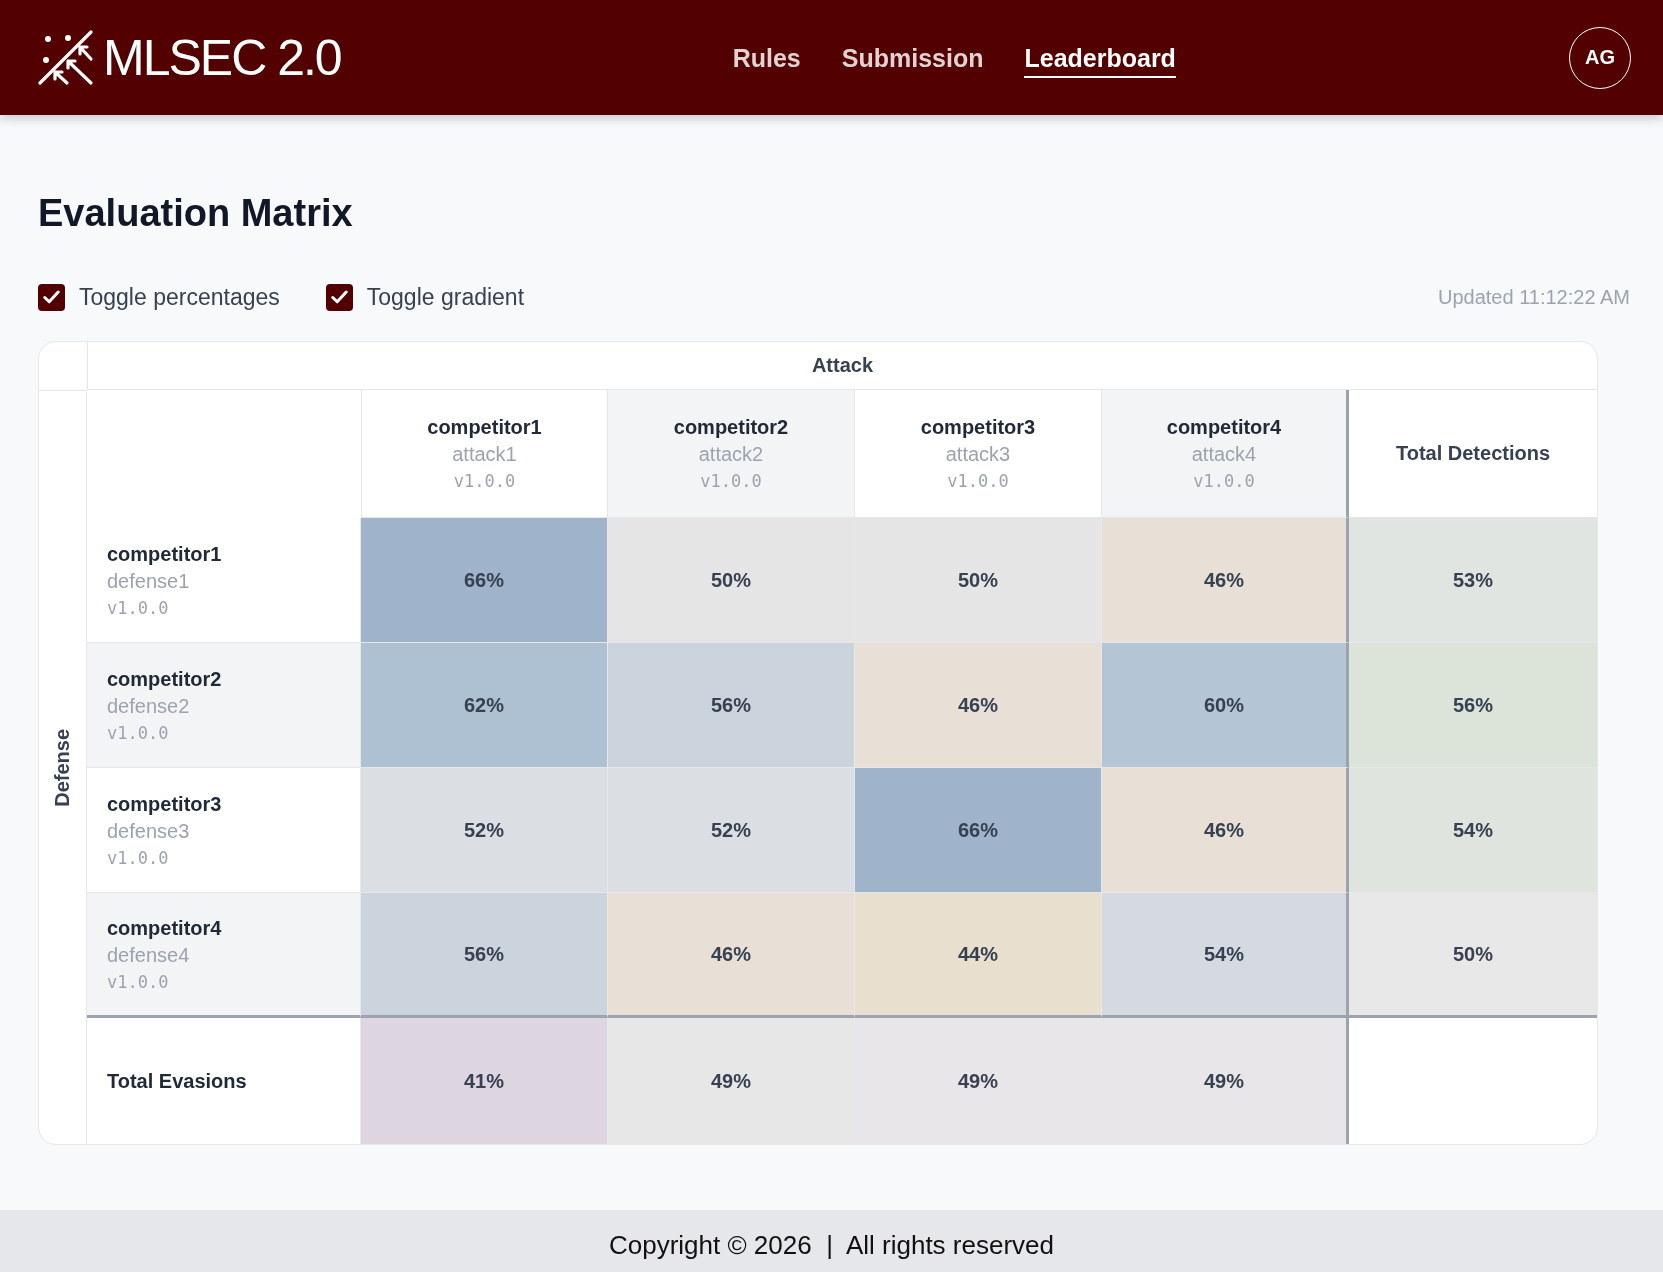  What do you see at coordinates (148, 955) in the screenshot?
I see `submission-name: defense4` at bounding box center [148, 955].